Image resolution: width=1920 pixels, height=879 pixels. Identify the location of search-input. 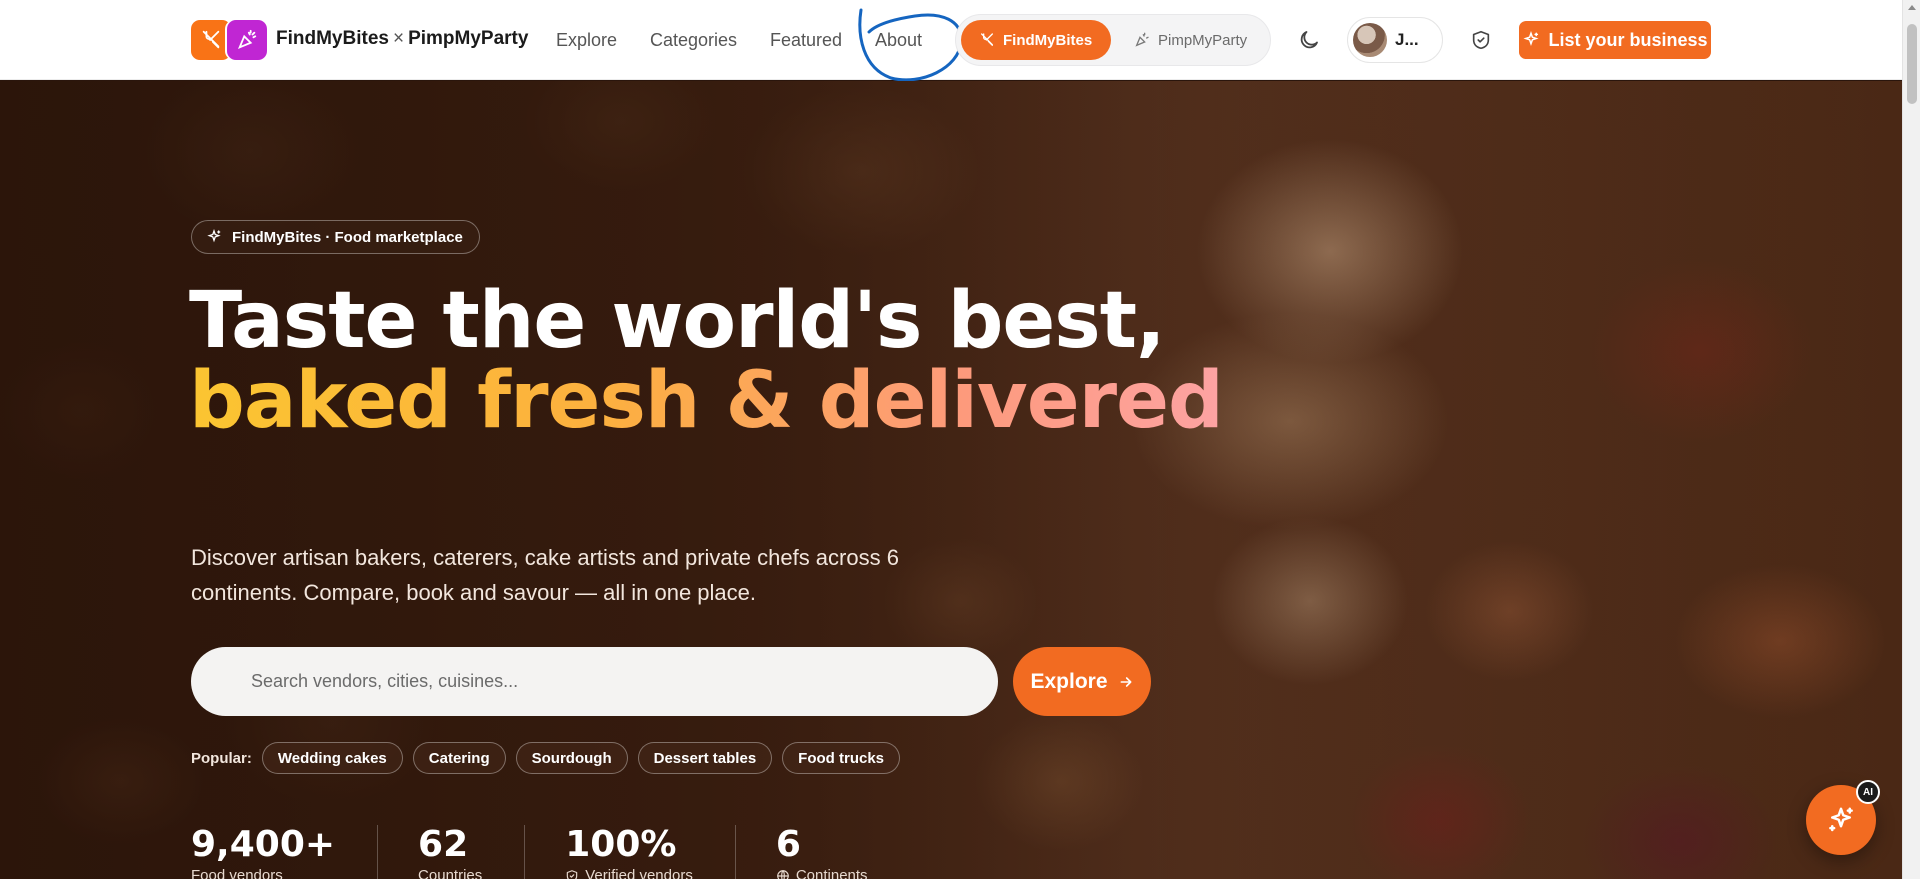
(601, 681).